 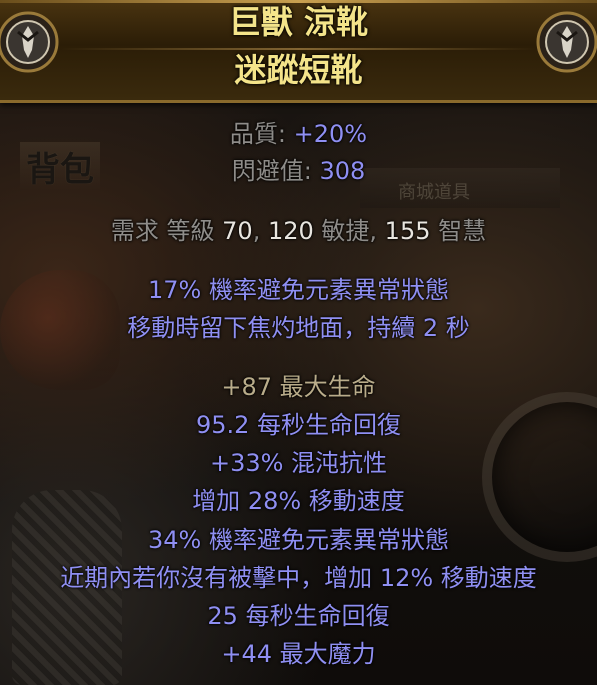 What do you see at coordinates (298, 616) in the screenshot?
I see `explicit-mod: 25 每秒生命回復` at bounding box center [298, 616].